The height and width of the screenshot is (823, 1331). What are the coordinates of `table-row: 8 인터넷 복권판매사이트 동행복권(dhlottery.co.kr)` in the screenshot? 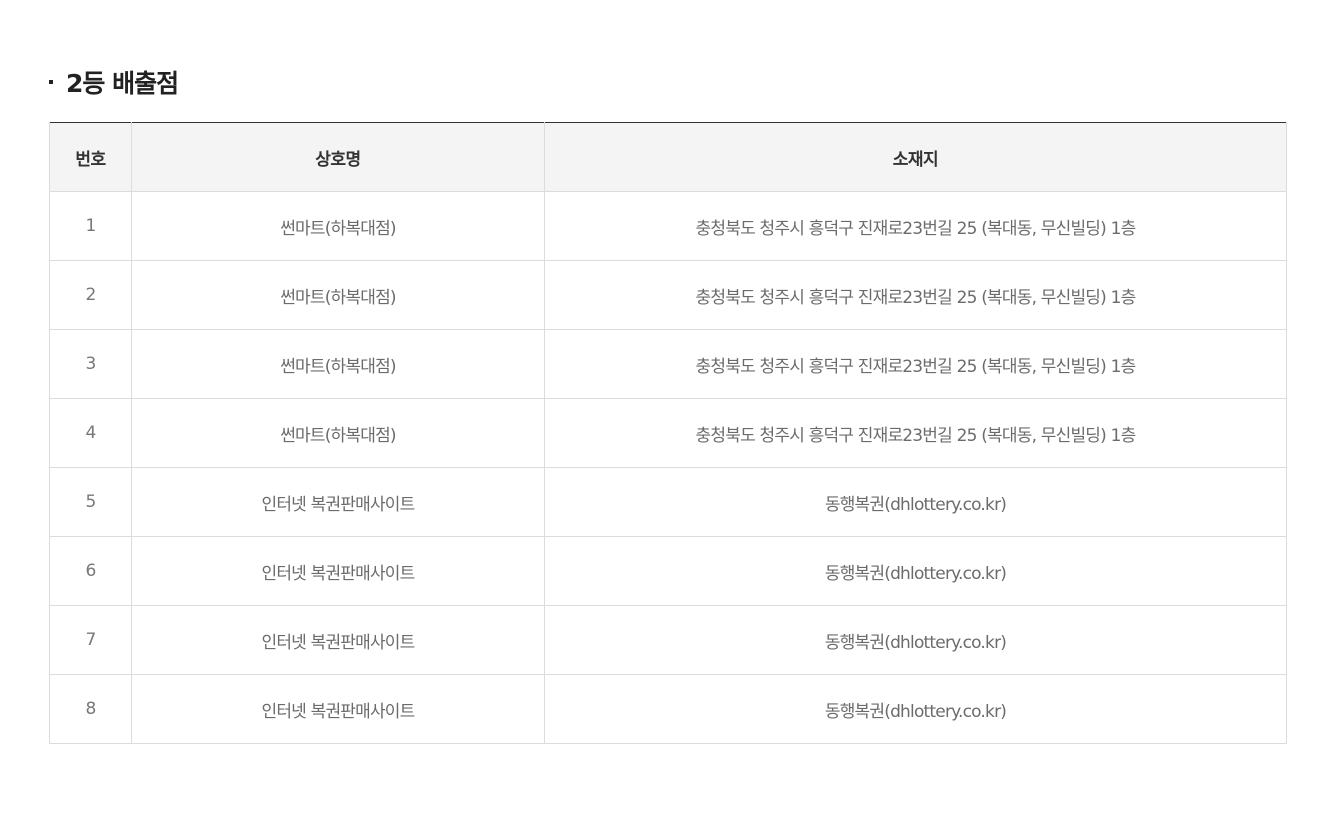 It's located at (668, 709).